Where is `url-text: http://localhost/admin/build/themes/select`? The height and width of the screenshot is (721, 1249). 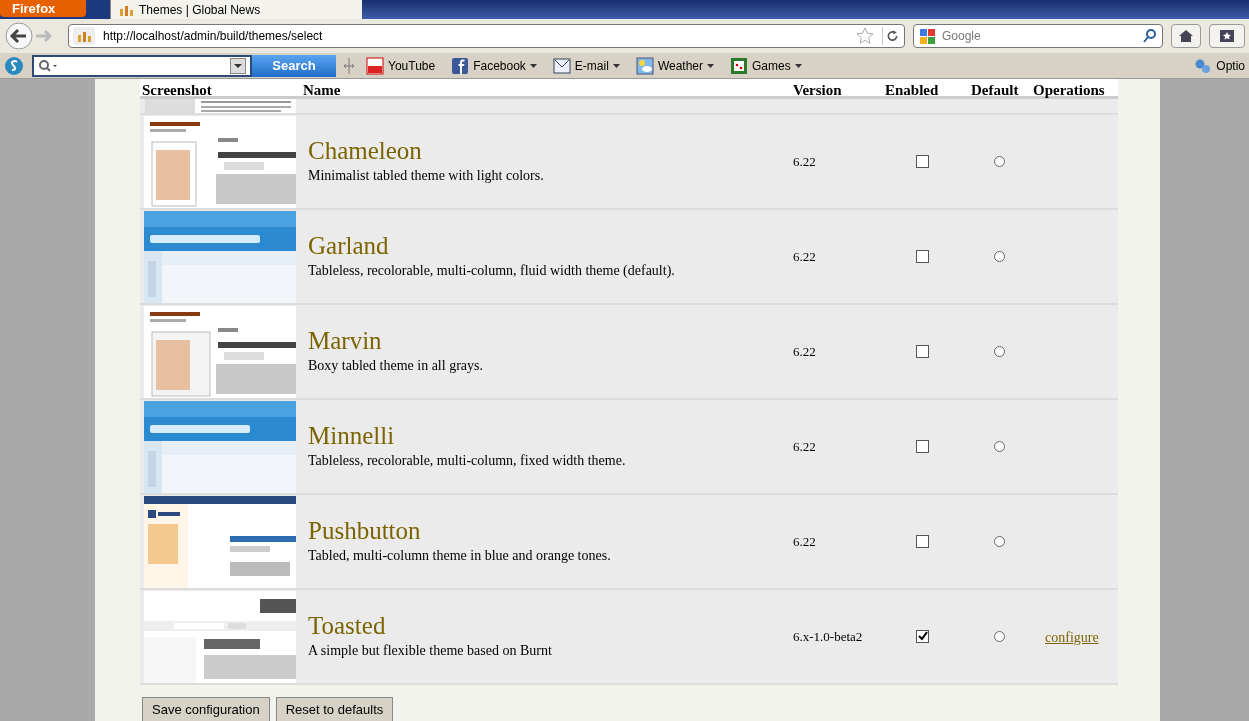
url-text: http://localhost/admin/build/themes/select is located at coordinates (213, 36).